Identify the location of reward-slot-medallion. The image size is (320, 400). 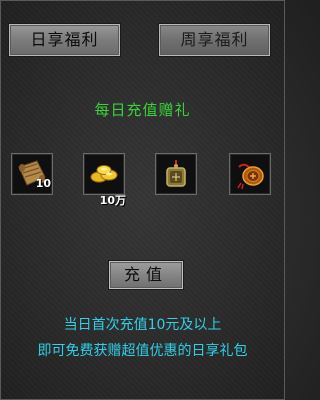
(176, 174).